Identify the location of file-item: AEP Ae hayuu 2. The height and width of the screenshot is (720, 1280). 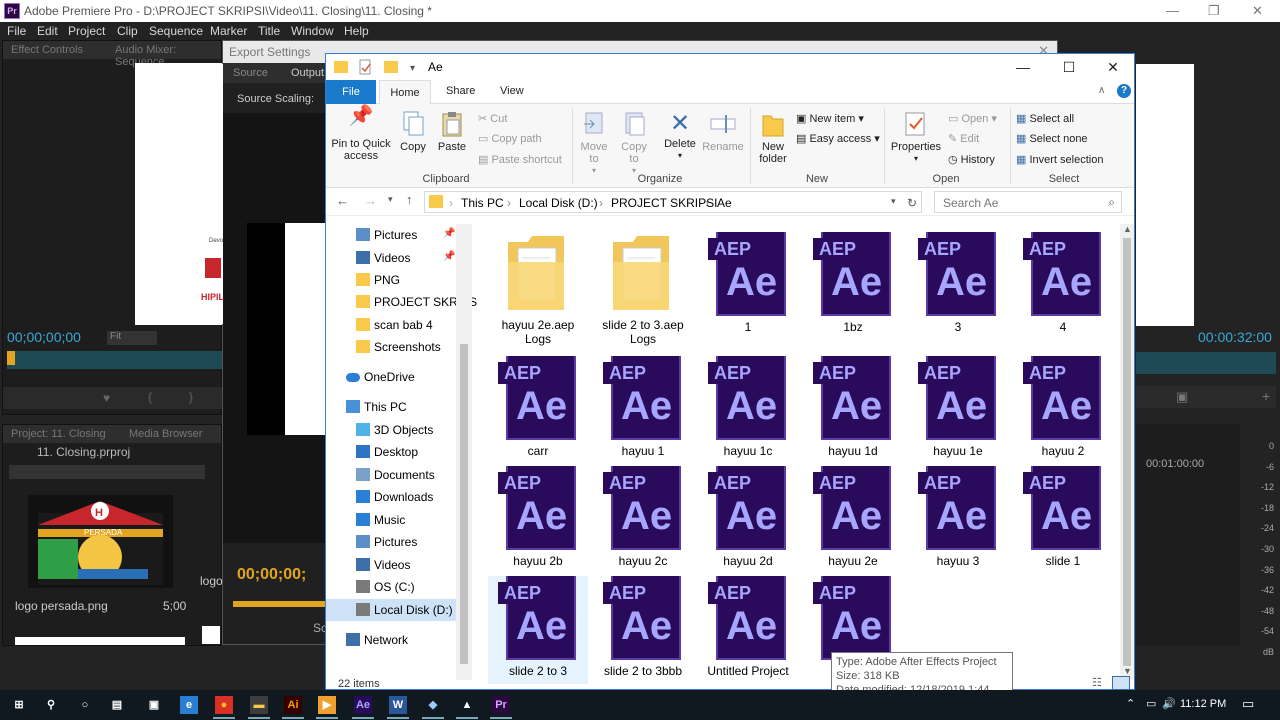
(1063, 411).